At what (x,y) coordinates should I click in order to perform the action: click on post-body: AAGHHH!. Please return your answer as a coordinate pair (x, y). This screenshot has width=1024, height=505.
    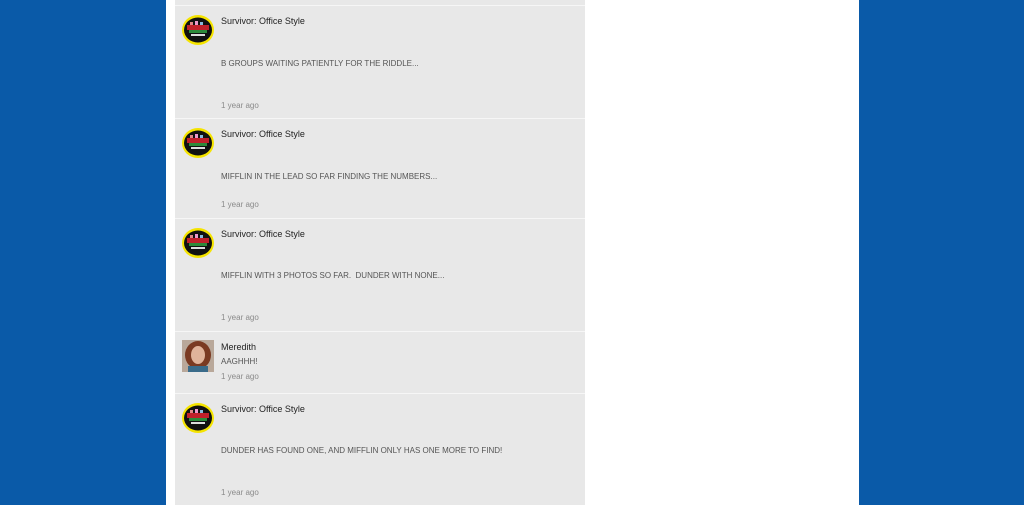
    Looking at the image, I should click on (239, 361).